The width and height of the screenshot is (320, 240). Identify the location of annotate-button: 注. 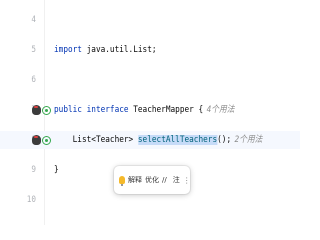
(176, 180).